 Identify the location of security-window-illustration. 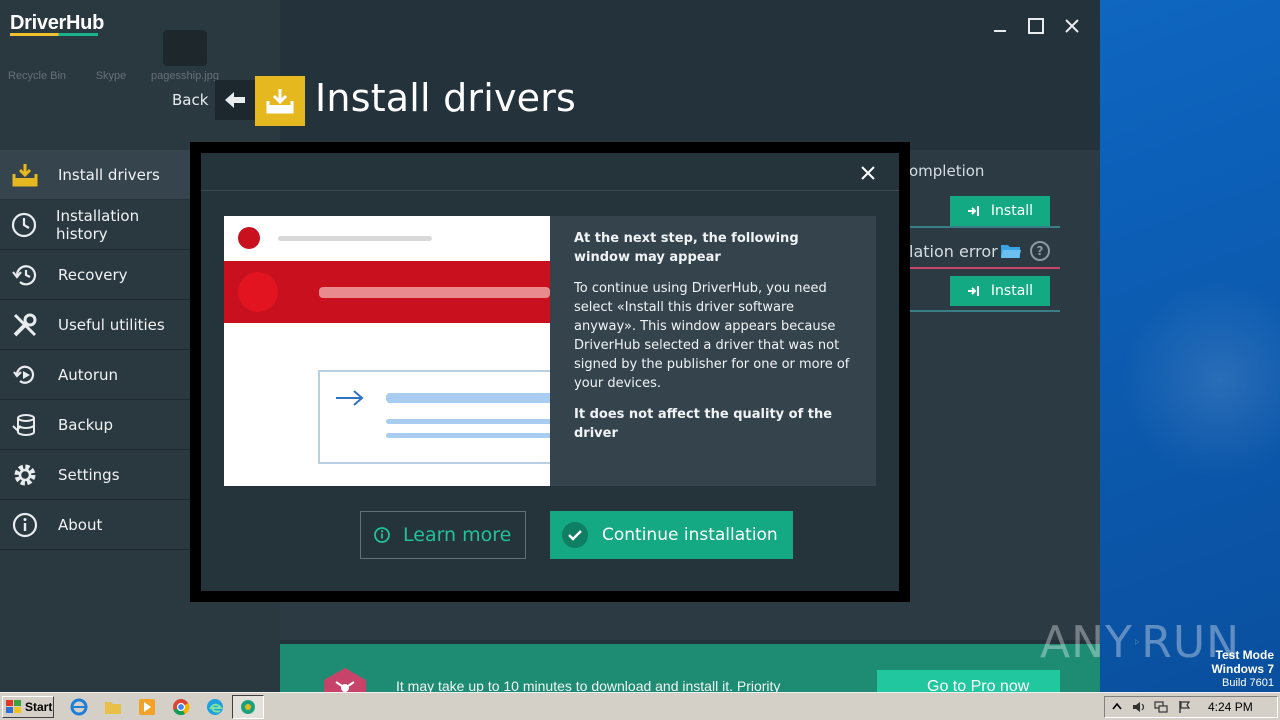
(387, 351).